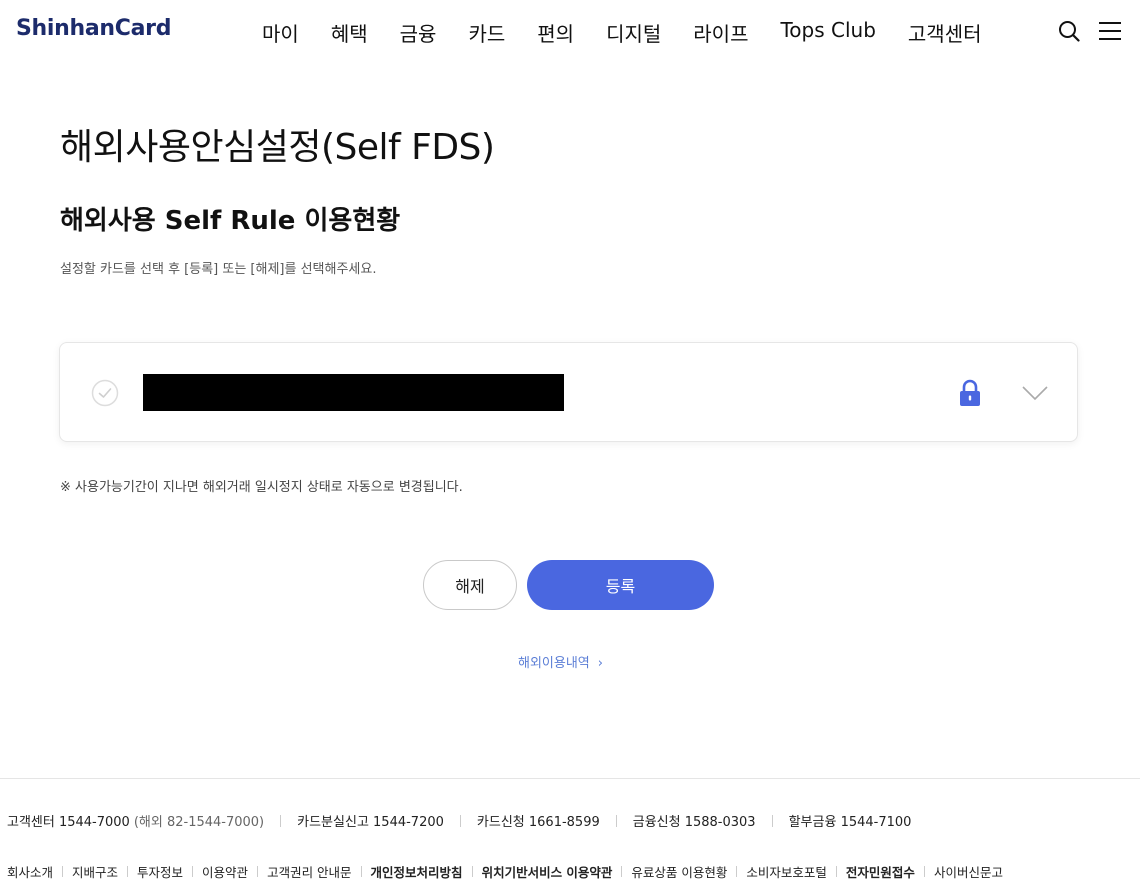 Image resolution: width=1140 pixels, height=895 pixels. I want to click on overseas-history-label: 해외이용내역, so click(554, 663).